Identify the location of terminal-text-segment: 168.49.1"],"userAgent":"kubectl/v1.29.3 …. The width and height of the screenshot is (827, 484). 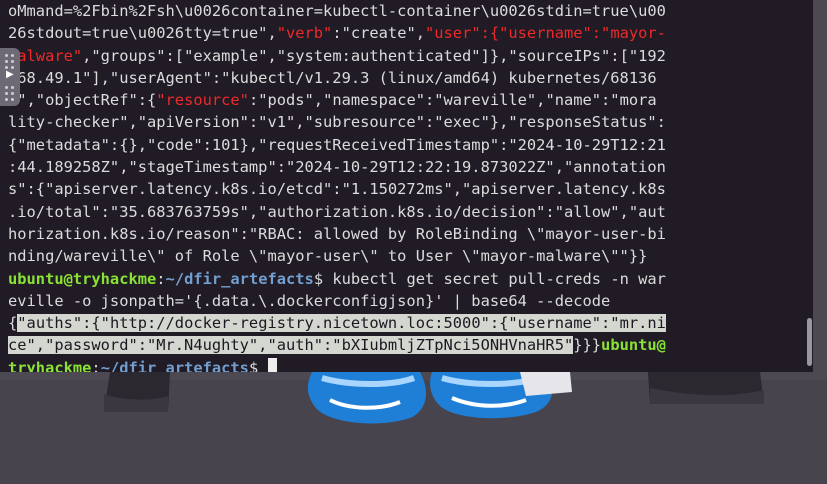
(332, 77).